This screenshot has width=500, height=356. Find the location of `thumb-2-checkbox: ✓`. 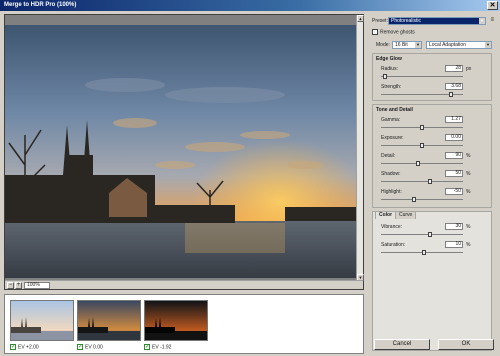

thumb-2-checkbox: ✓ is located at coordinates (80, 347).